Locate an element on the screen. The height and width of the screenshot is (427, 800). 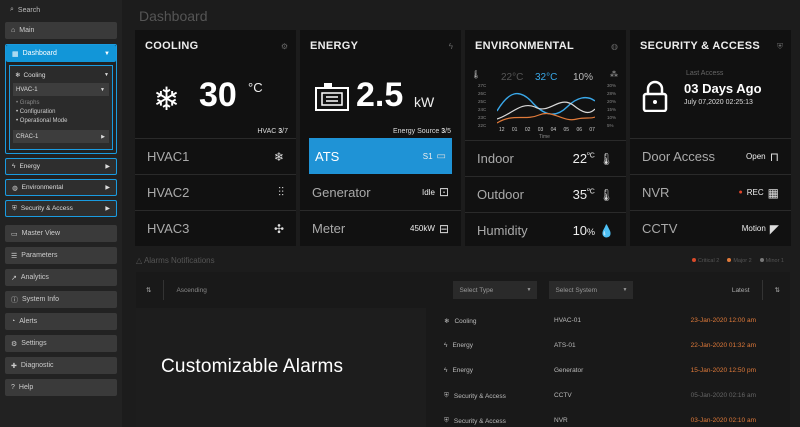
energy-card-title: ENERGY is located at coordinates (334, 46).